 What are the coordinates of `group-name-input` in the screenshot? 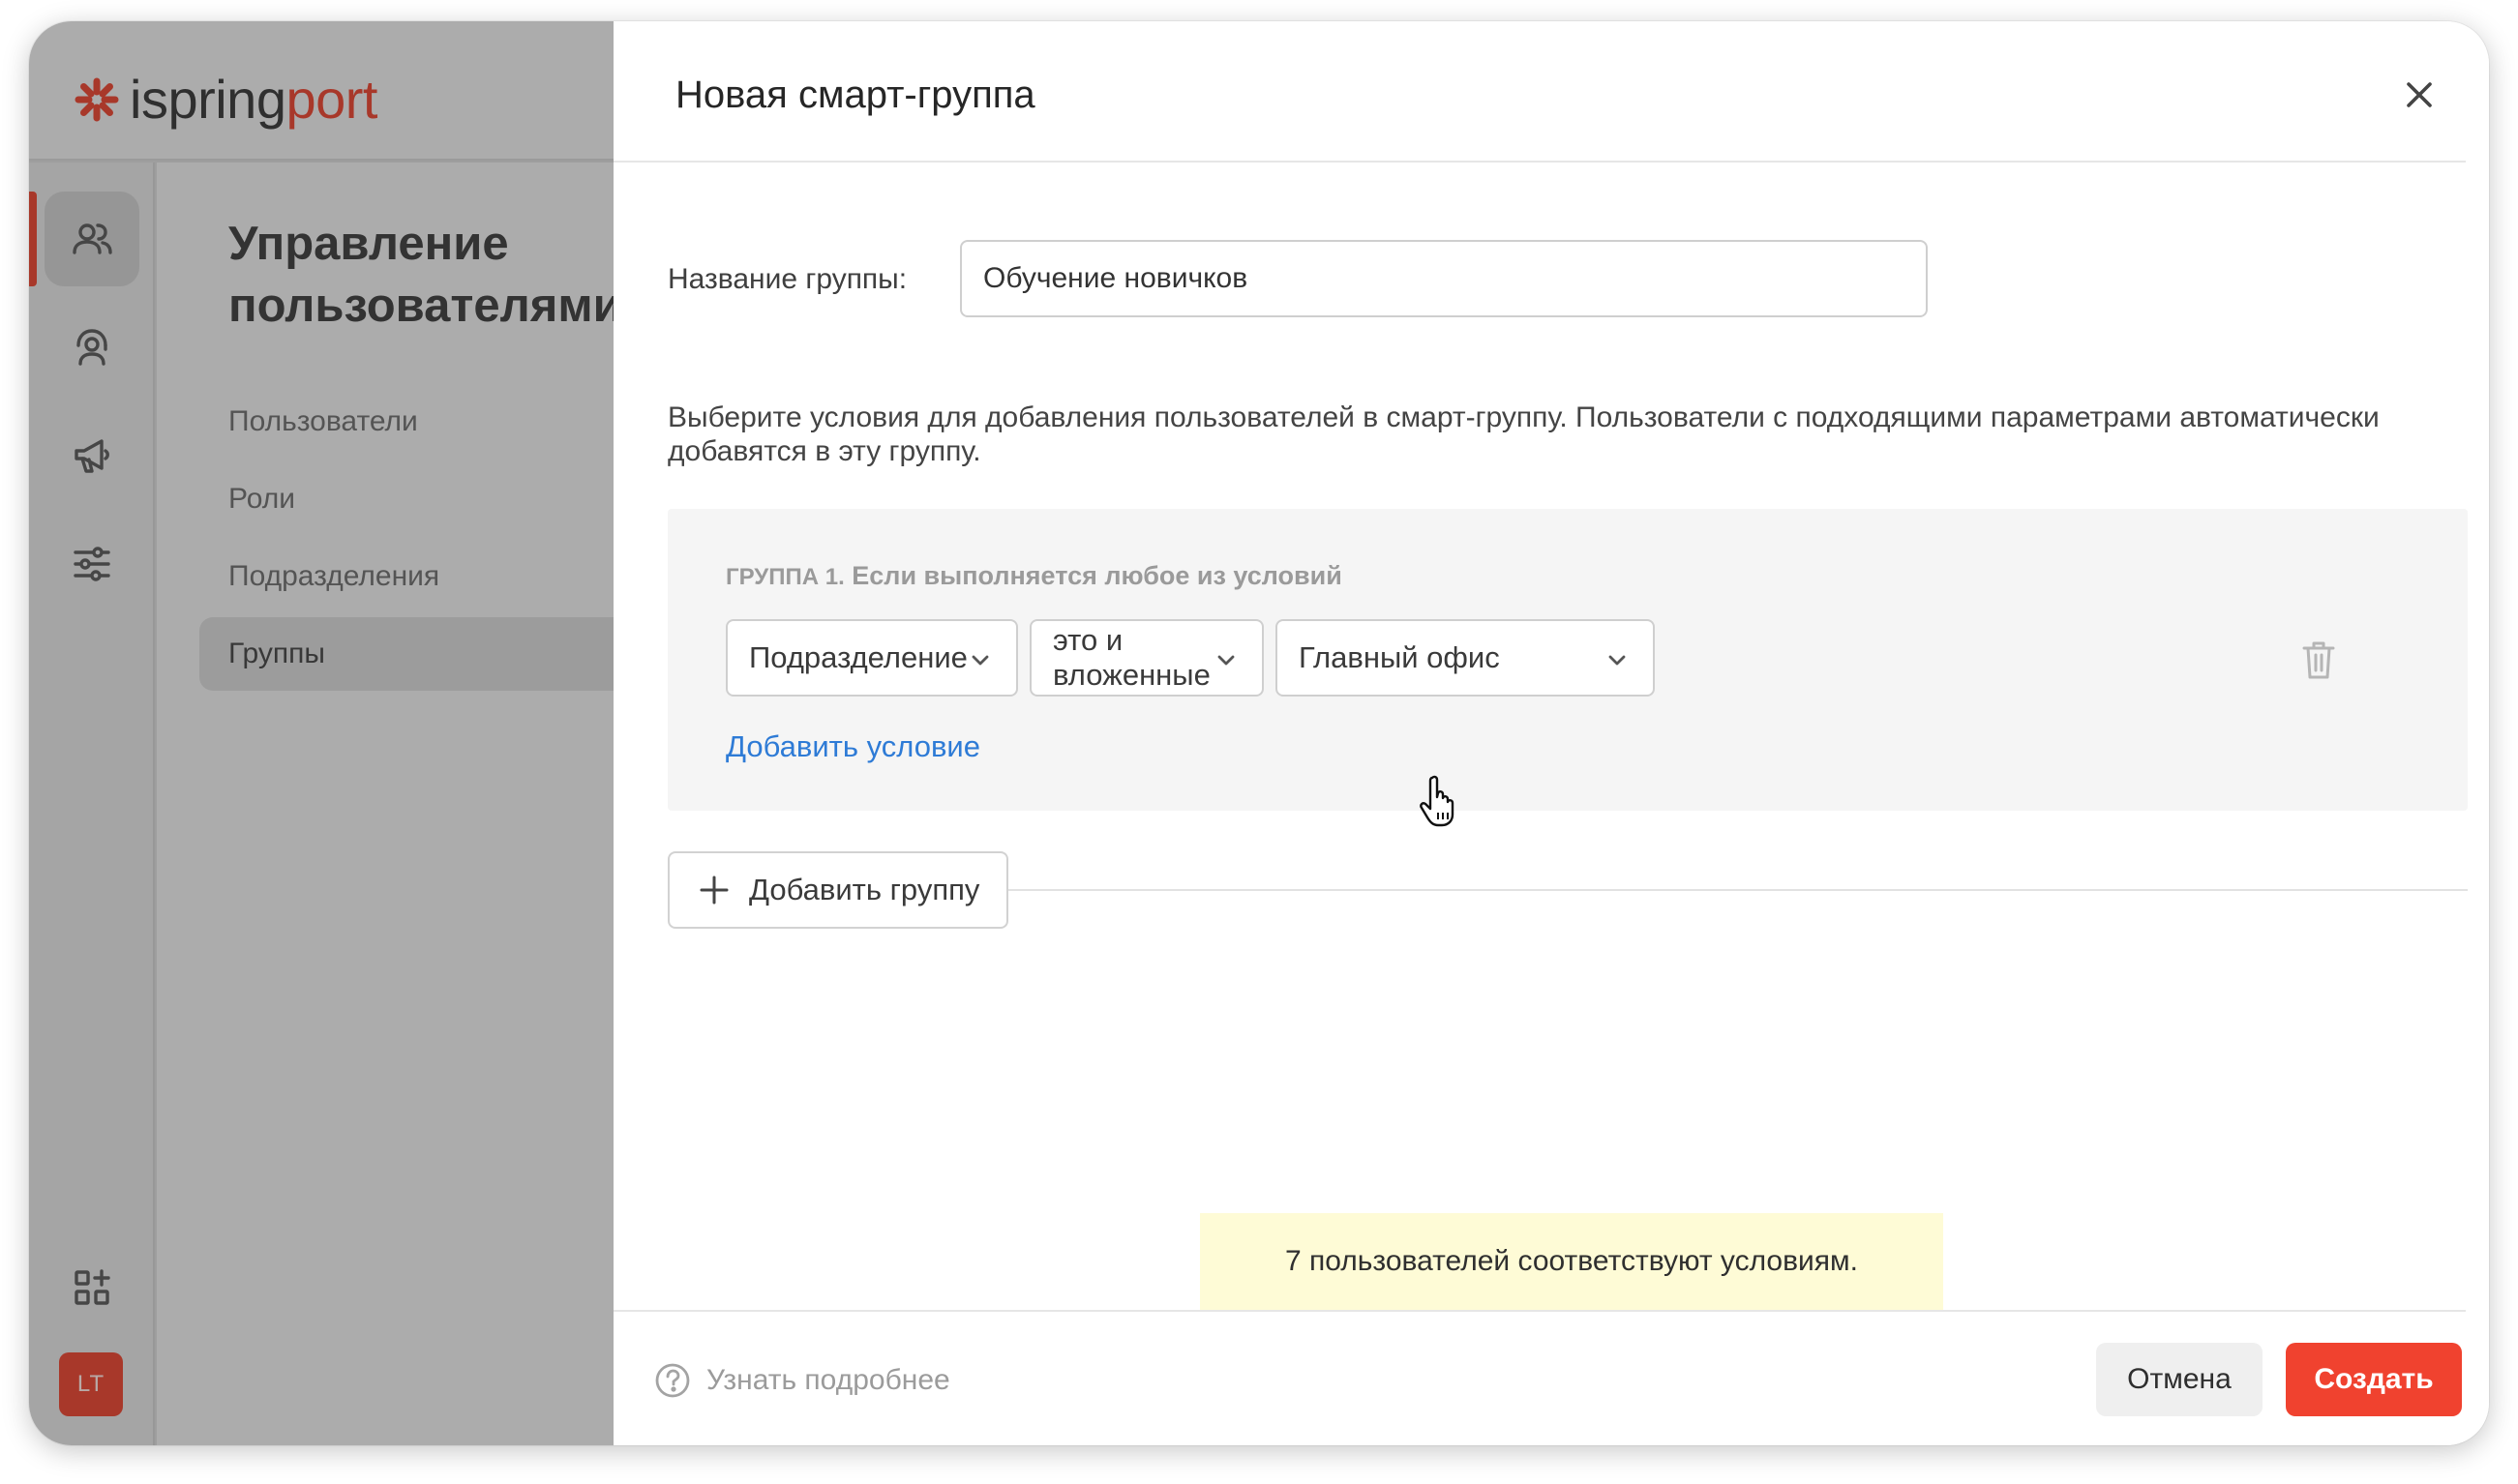 It's located at (1444, 278).